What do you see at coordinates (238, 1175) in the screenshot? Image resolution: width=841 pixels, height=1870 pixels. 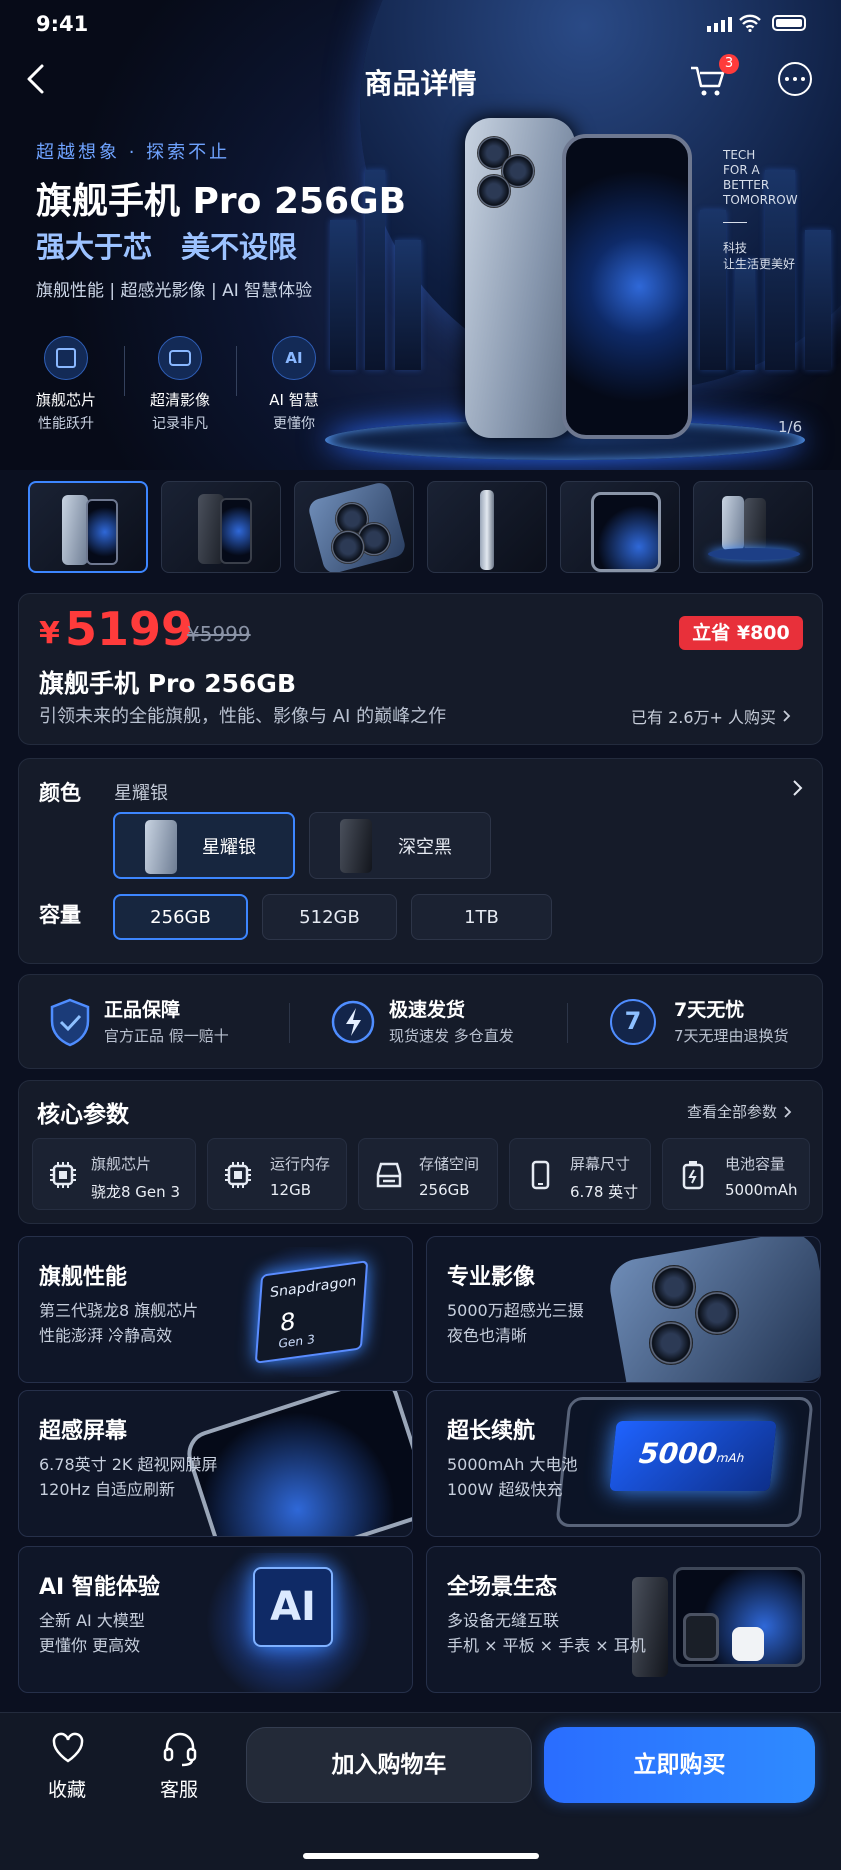 I see `memory-chip-icon` at bounding box center [238, 1175].